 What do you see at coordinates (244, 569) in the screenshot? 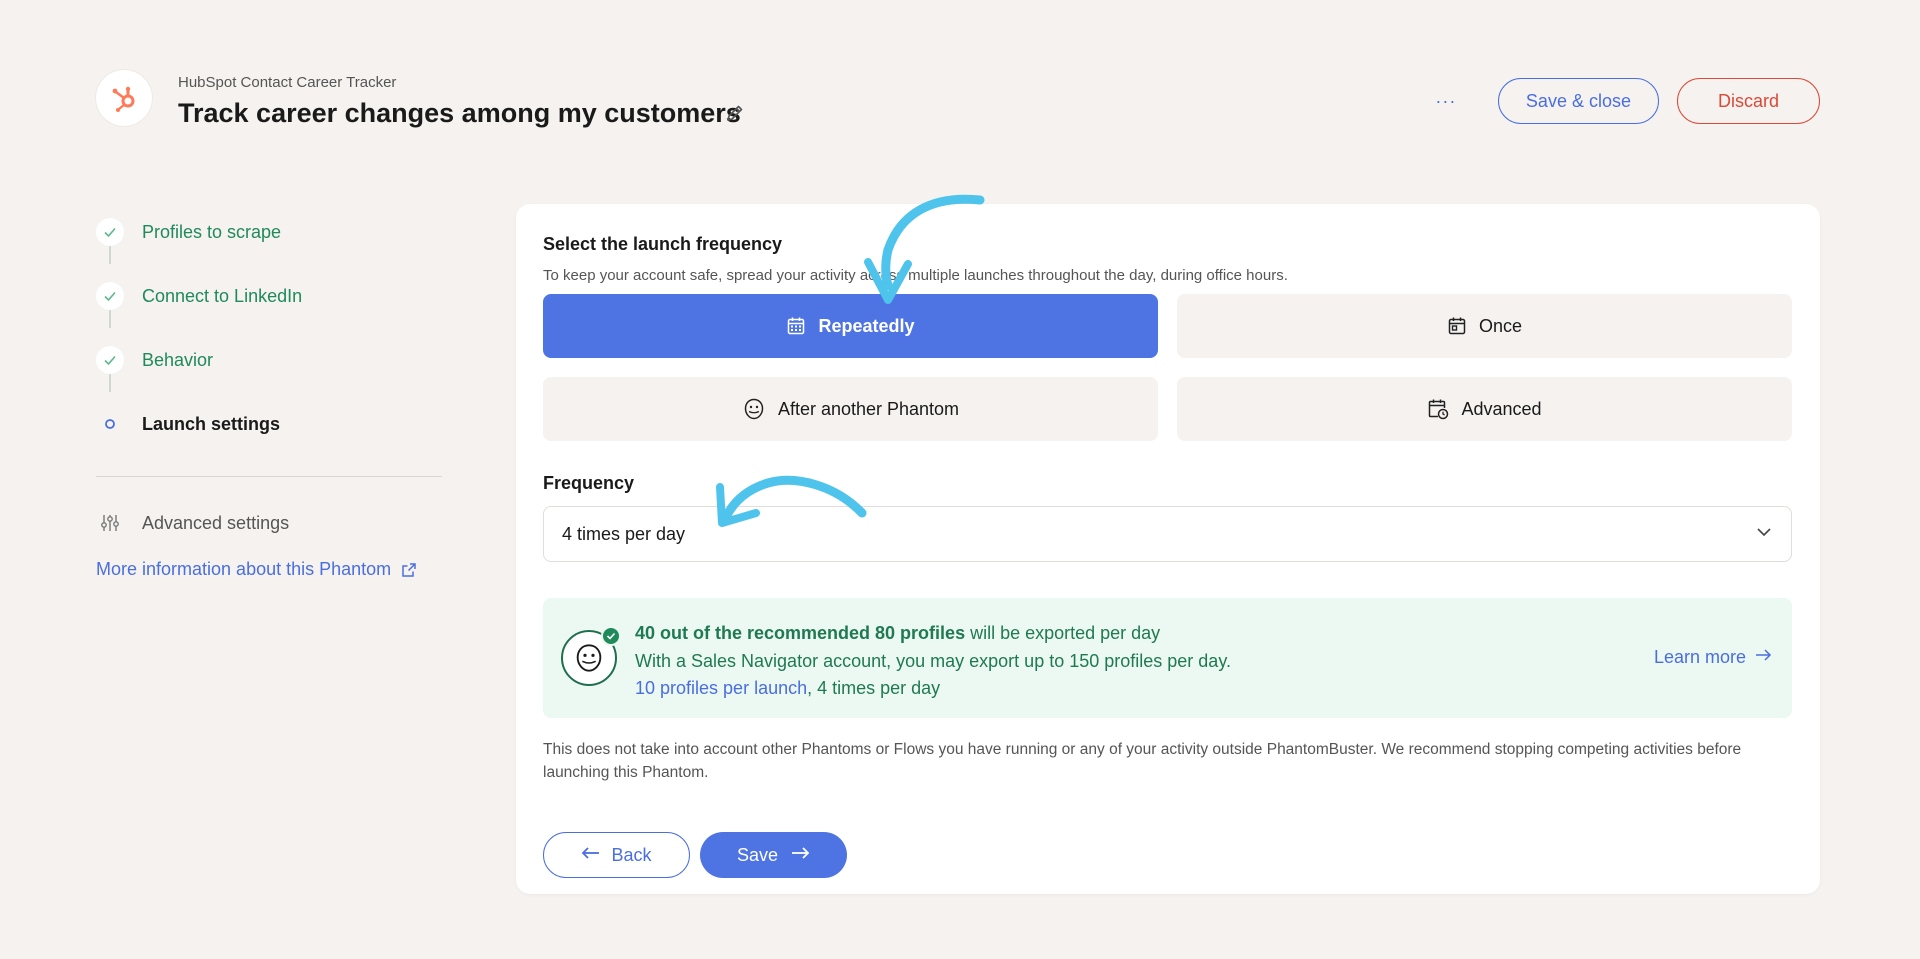
I see `more-info-label: More information about this Phantom` at bounding box center [244, 569].